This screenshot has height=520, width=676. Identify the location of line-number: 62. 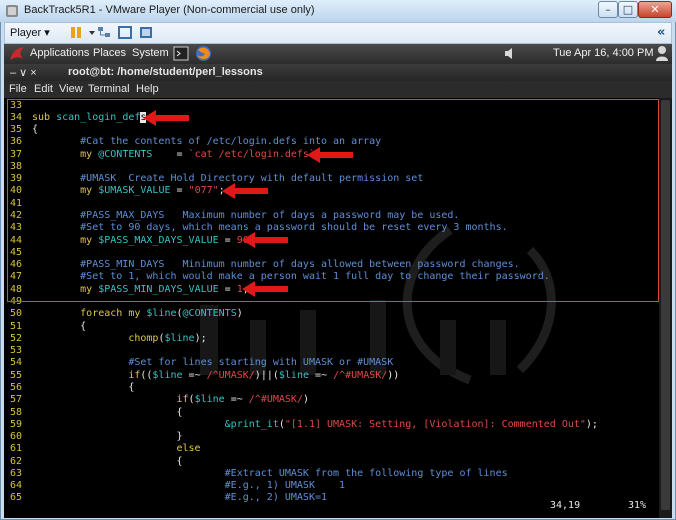
(16, 461).